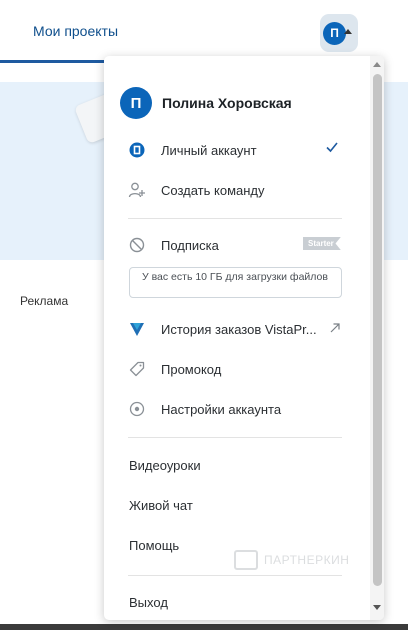 The image size is (408, 630). I want to click on menu-item-label: Промокод, so click(191, 369).